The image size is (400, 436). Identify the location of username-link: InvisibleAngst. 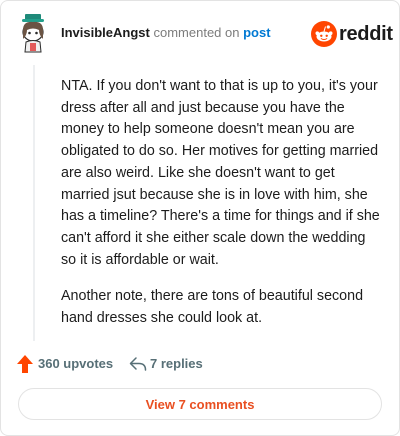
(105, 32).